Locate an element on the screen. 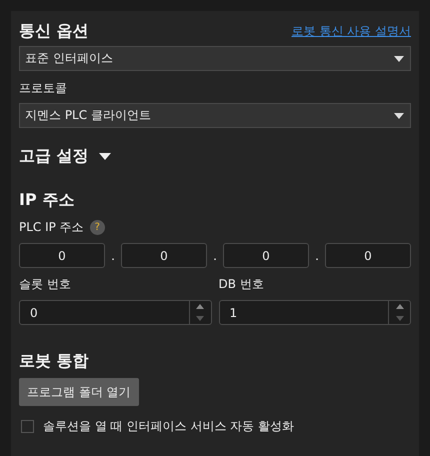  field-label: DB 번호 is located at coordinates (241, 284).